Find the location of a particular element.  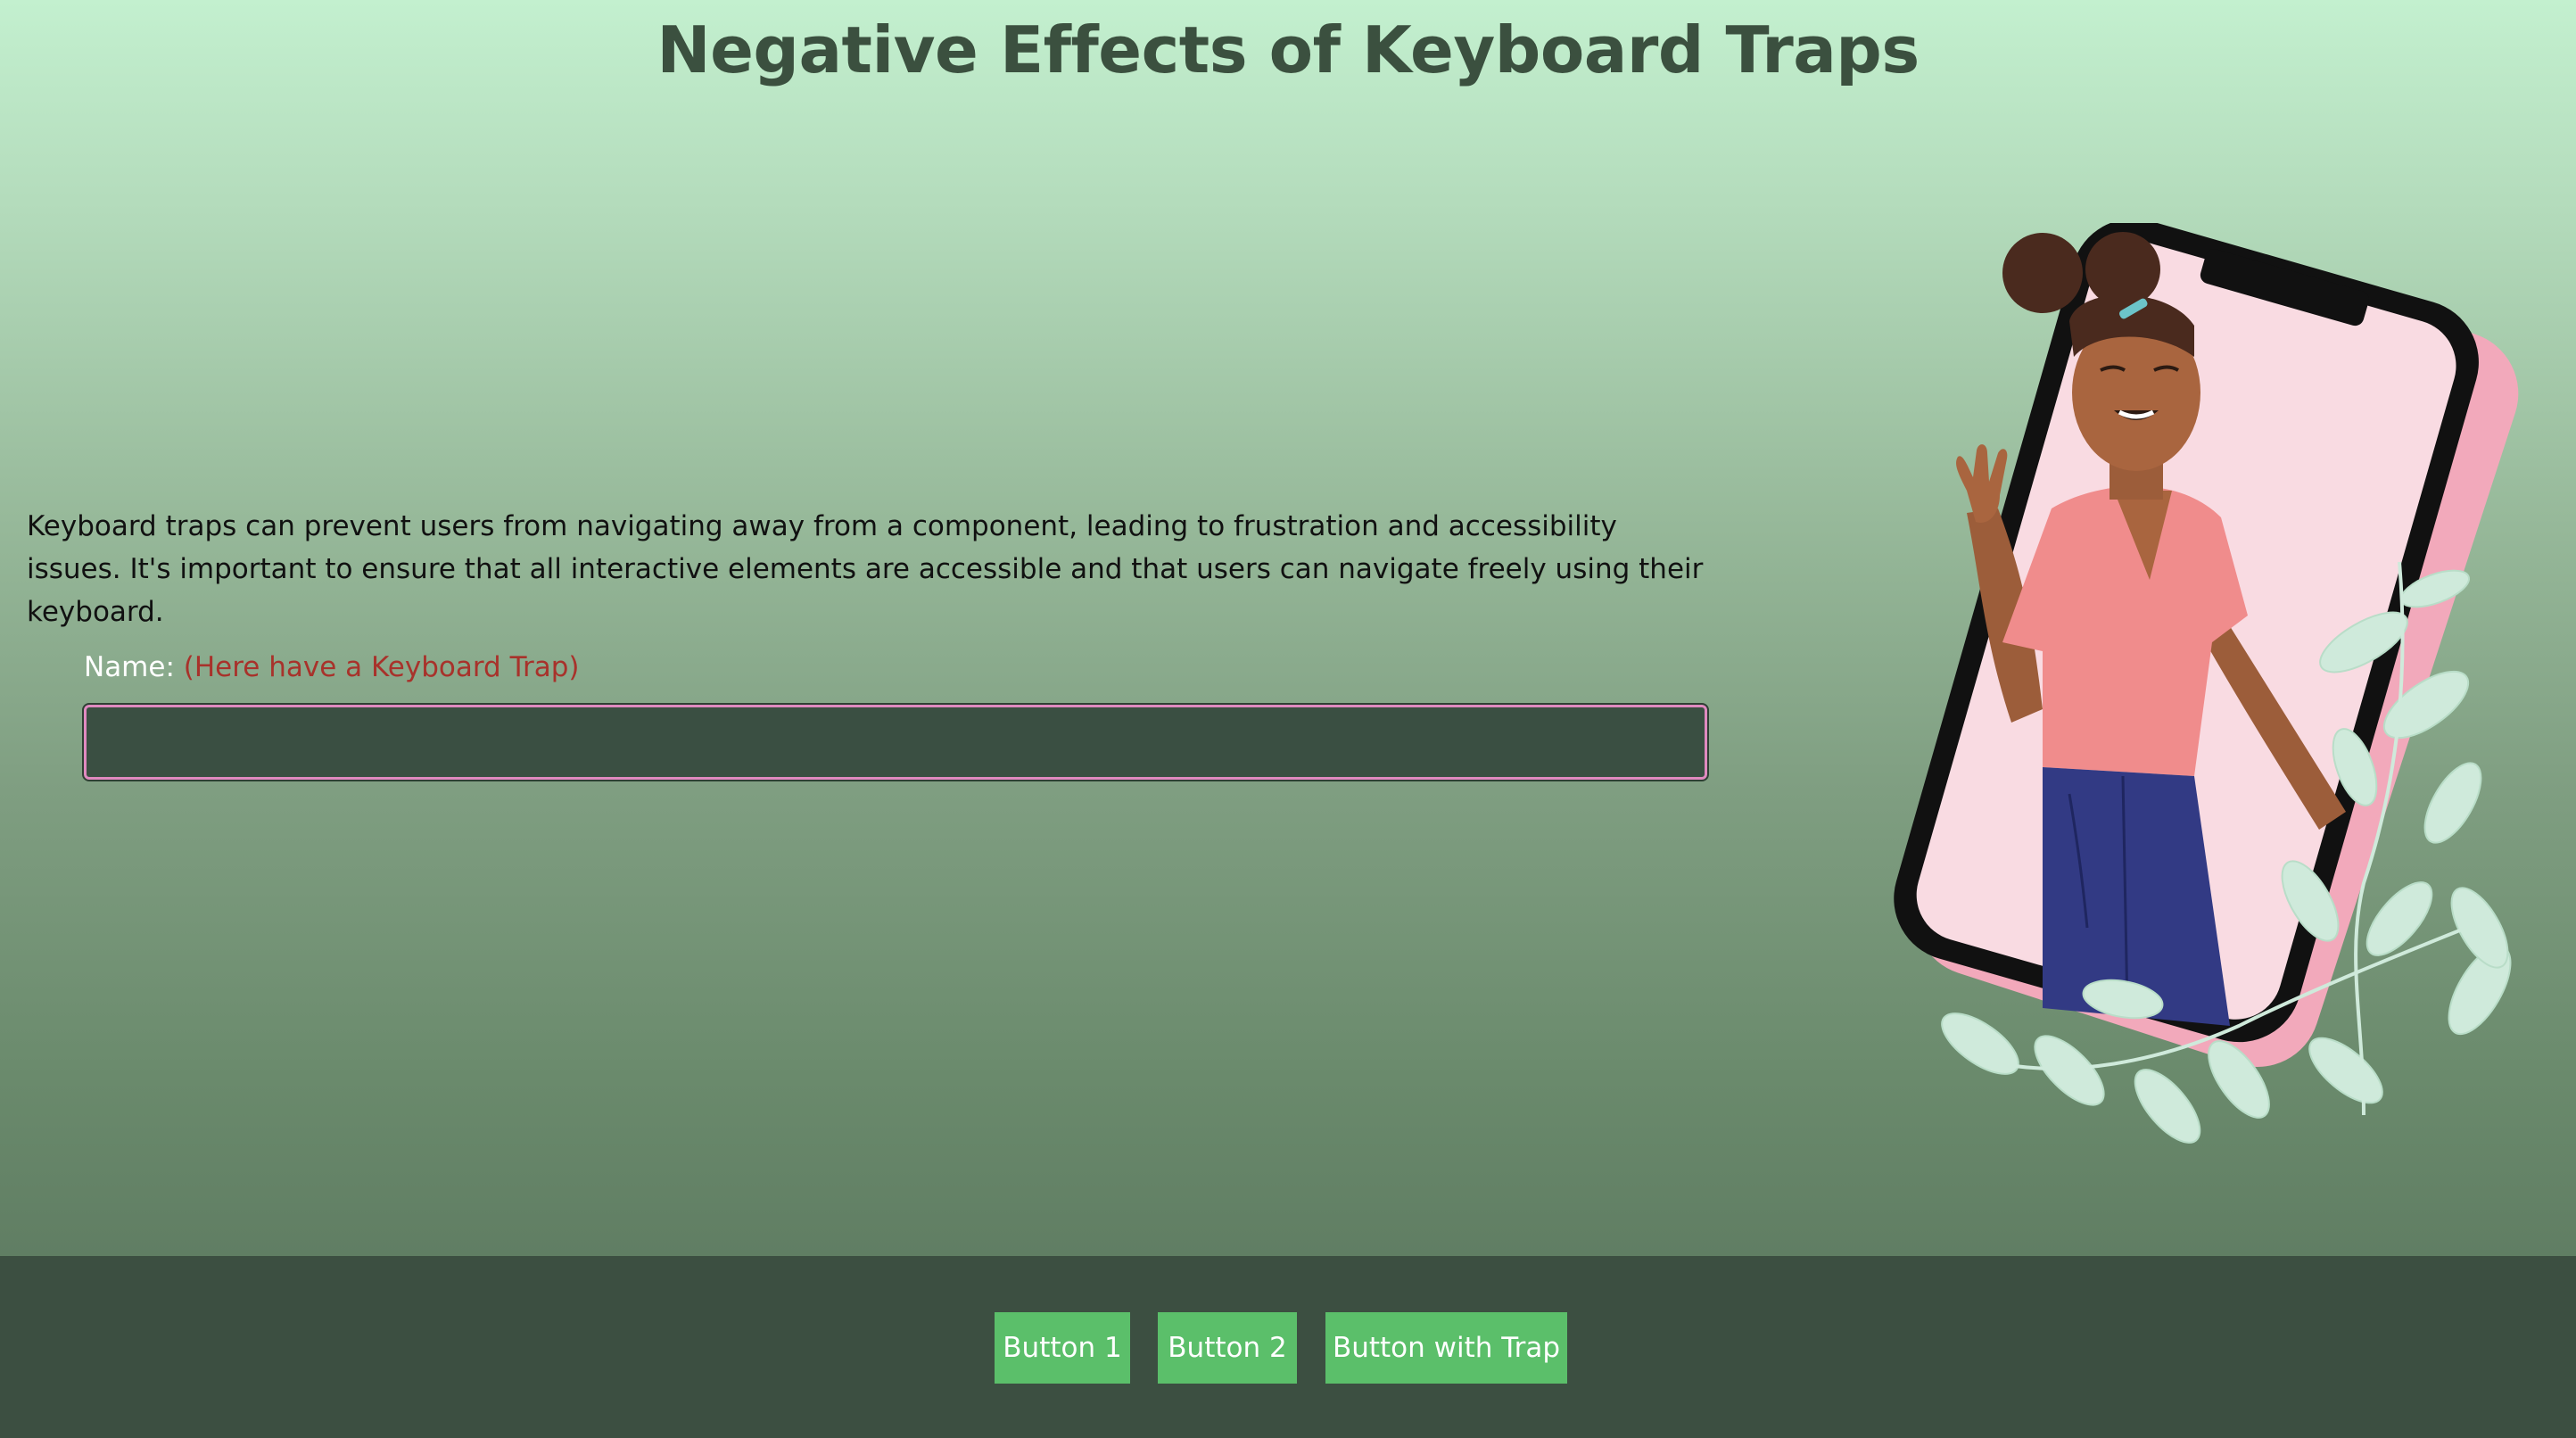

name-field-label: Name: (Here have a Keyboard Trap) is located at coordinates (332, 667).